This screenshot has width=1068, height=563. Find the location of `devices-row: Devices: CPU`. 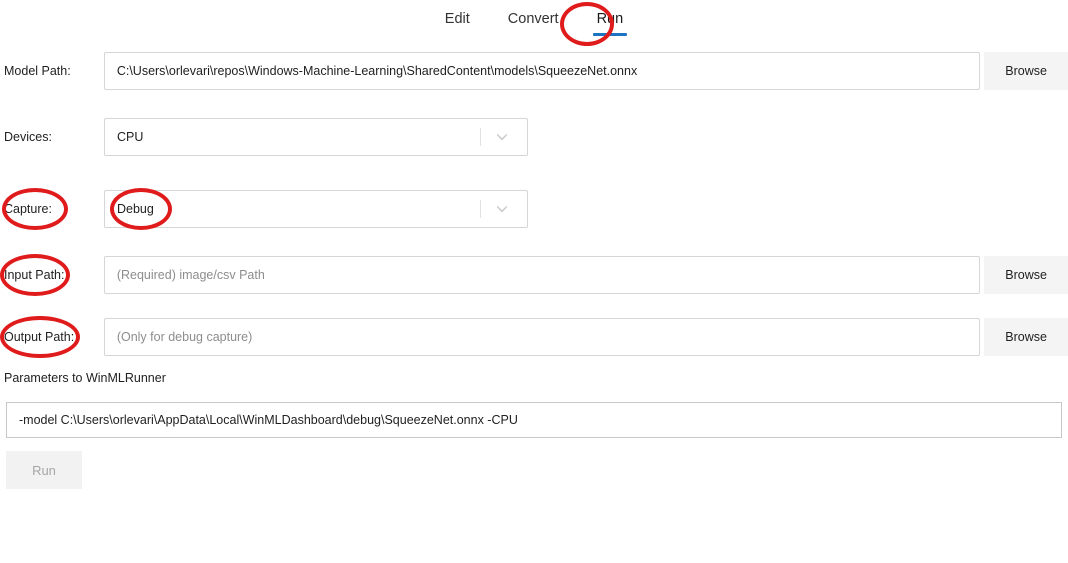

devices-row: Devices: CPU is located at coordinates (534, 137).